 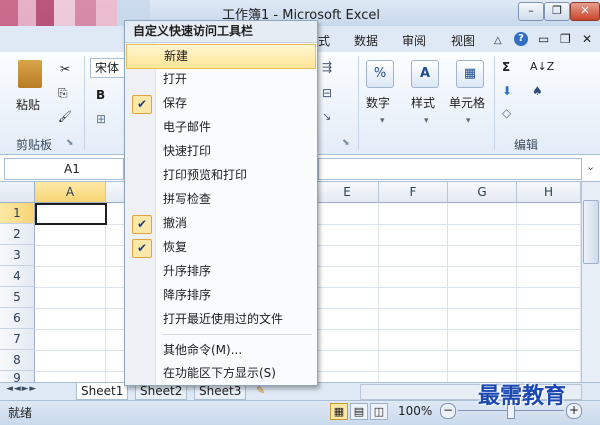 I want to click on menu-item-open: 打开, so click(x=221, y=79).